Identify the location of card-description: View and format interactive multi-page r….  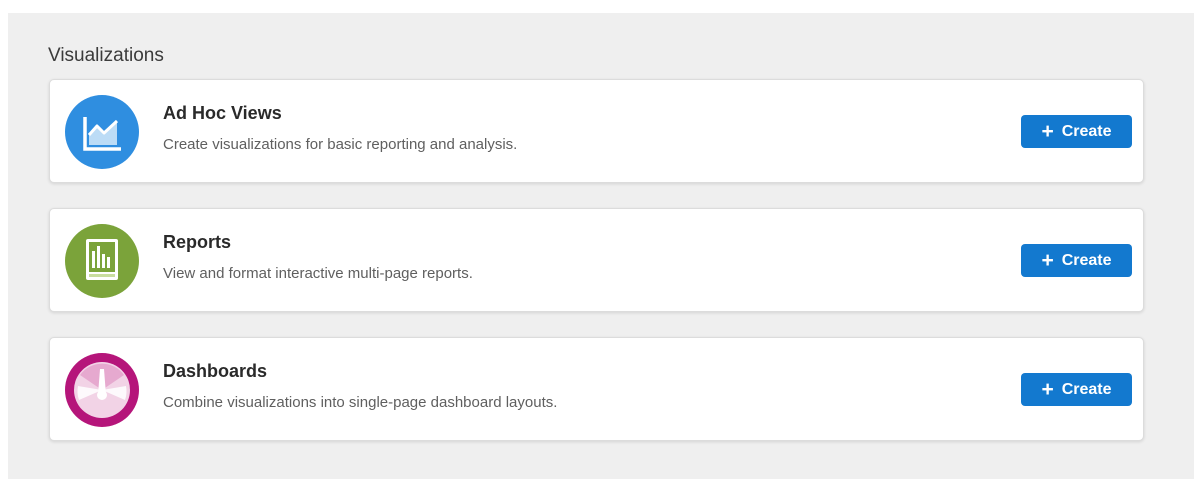
(318, 273).